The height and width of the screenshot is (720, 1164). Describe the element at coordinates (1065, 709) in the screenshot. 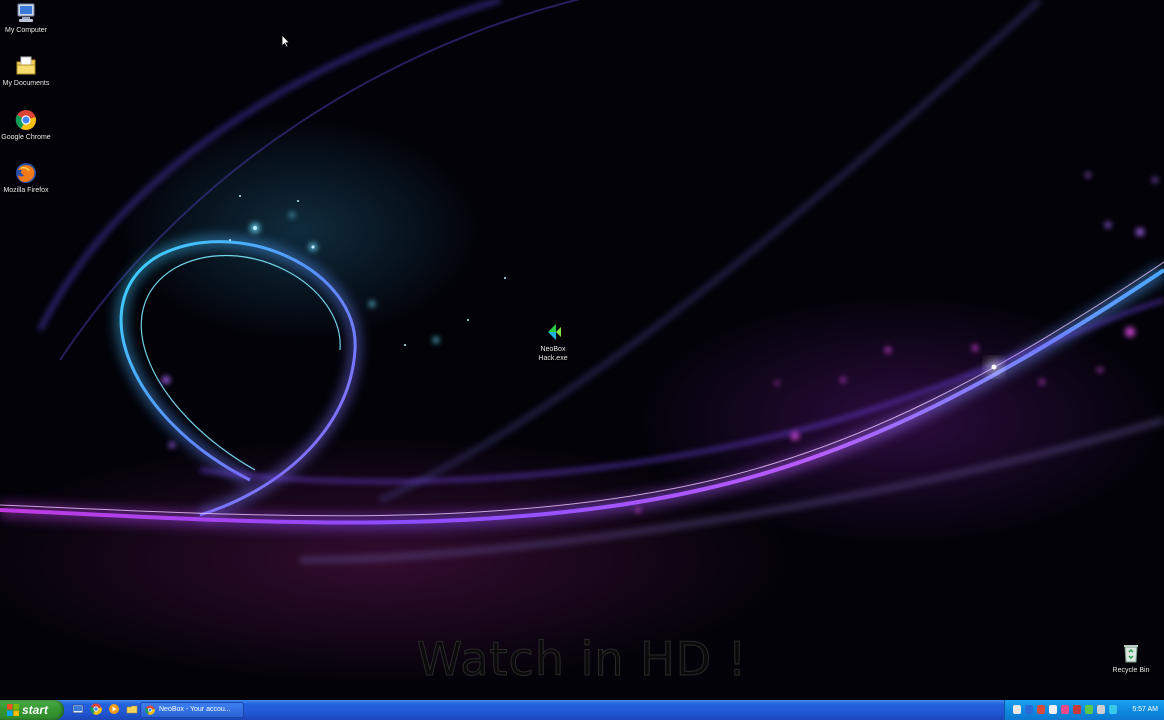

I see `update-icon` at that location.